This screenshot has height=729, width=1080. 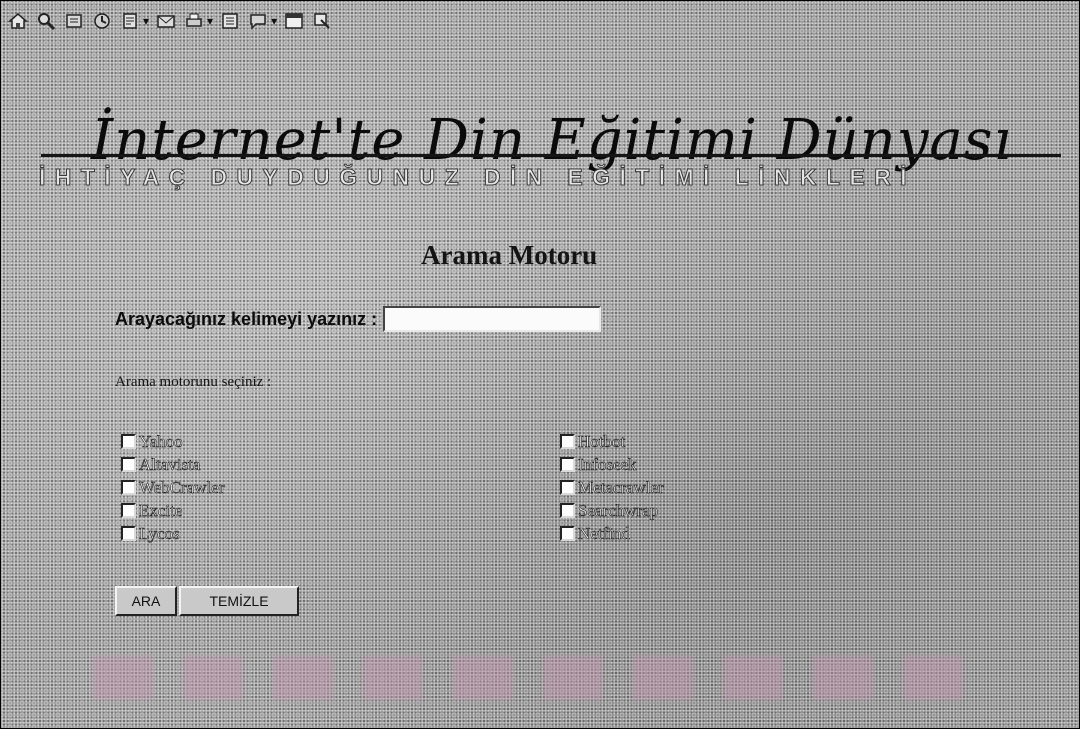 What do you see at coordinates (130, 21) in the screenshot?
I see `channels-icon` at bounding box center [130, 21].